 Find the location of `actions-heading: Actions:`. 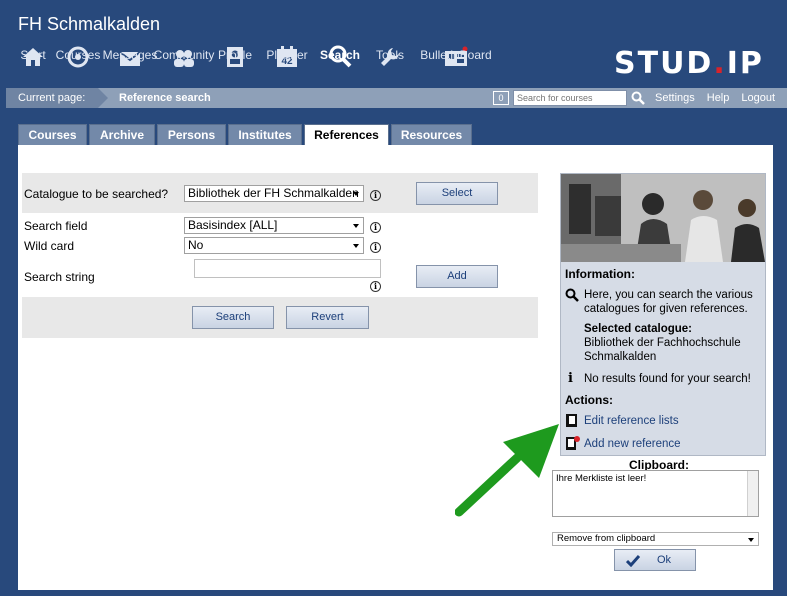

actions-heading: Actions: is located at coordinates (589, 400).